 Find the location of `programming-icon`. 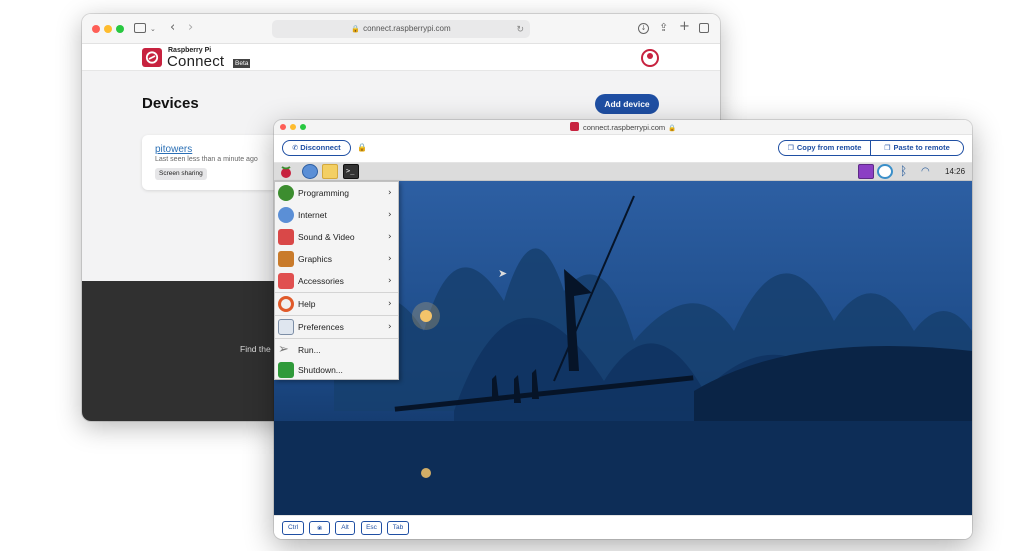

programming-icon is located at coordinates (286, 193).